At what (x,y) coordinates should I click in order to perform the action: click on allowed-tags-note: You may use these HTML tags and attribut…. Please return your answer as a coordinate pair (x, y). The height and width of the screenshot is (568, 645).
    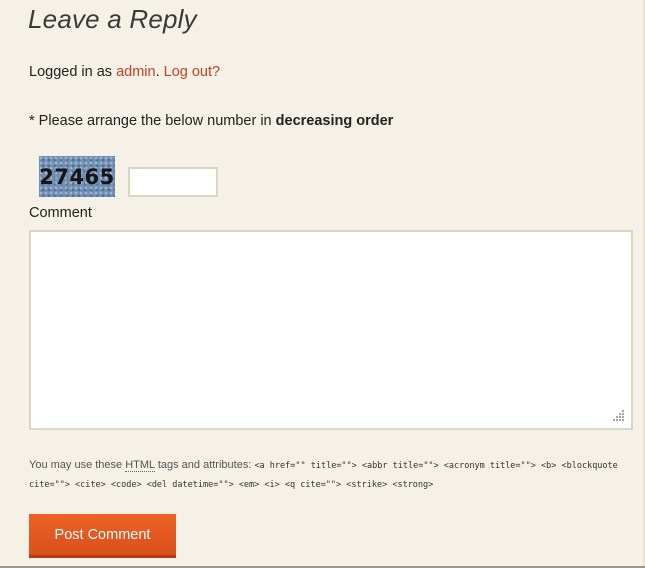
    Looking at the image, I should click on (329, 475).